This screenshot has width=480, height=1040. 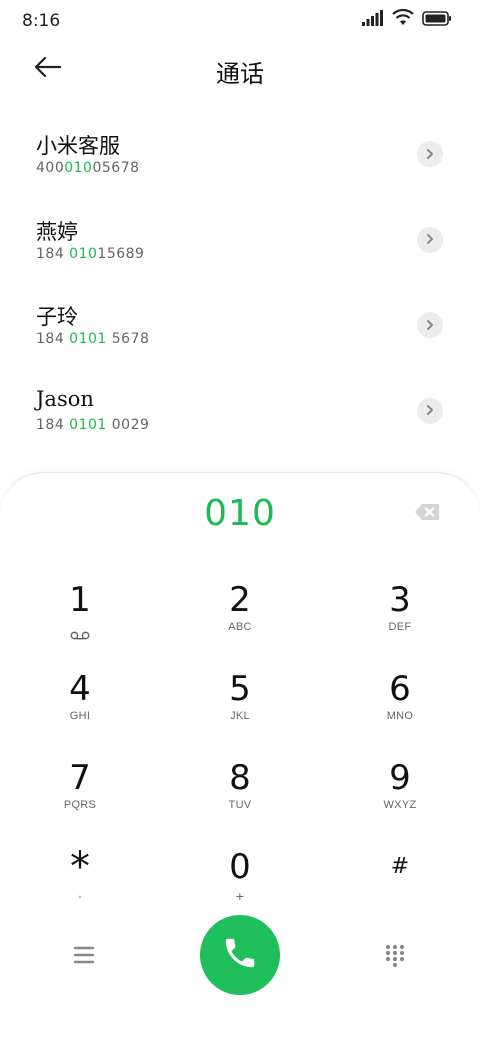 I want to click on key-letters: TUV, so click(x=240, y=805).